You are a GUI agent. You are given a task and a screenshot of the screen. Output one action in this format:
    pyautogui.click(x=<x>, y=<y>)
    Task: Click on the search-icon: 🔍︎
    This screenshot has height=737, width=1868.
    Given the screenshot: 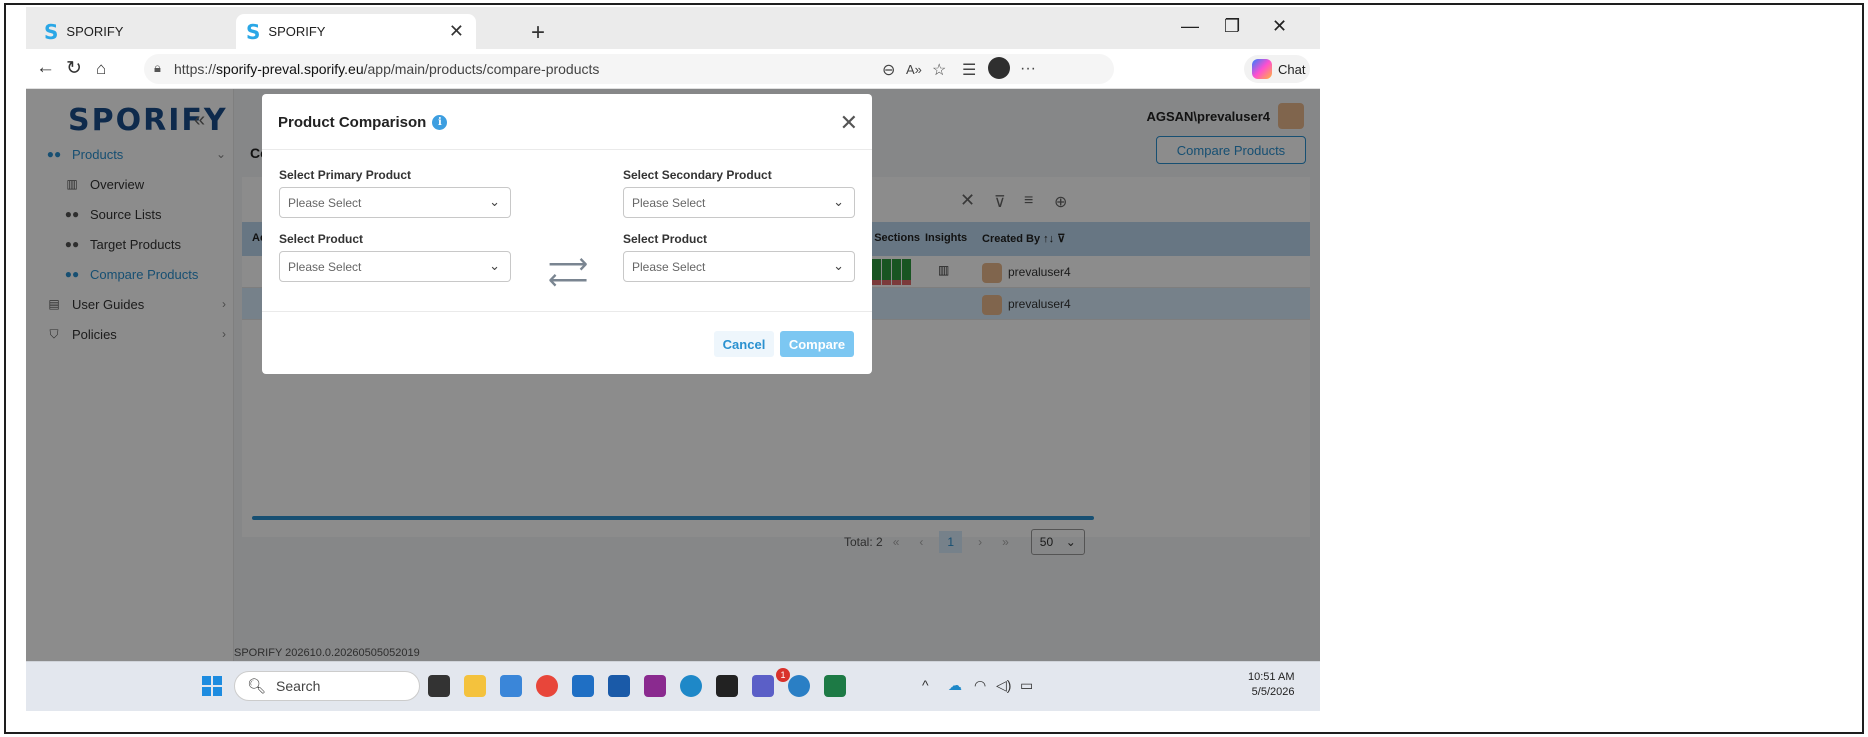 What is the action you would take?
    pyautogui.click(x=257, y=686)
    